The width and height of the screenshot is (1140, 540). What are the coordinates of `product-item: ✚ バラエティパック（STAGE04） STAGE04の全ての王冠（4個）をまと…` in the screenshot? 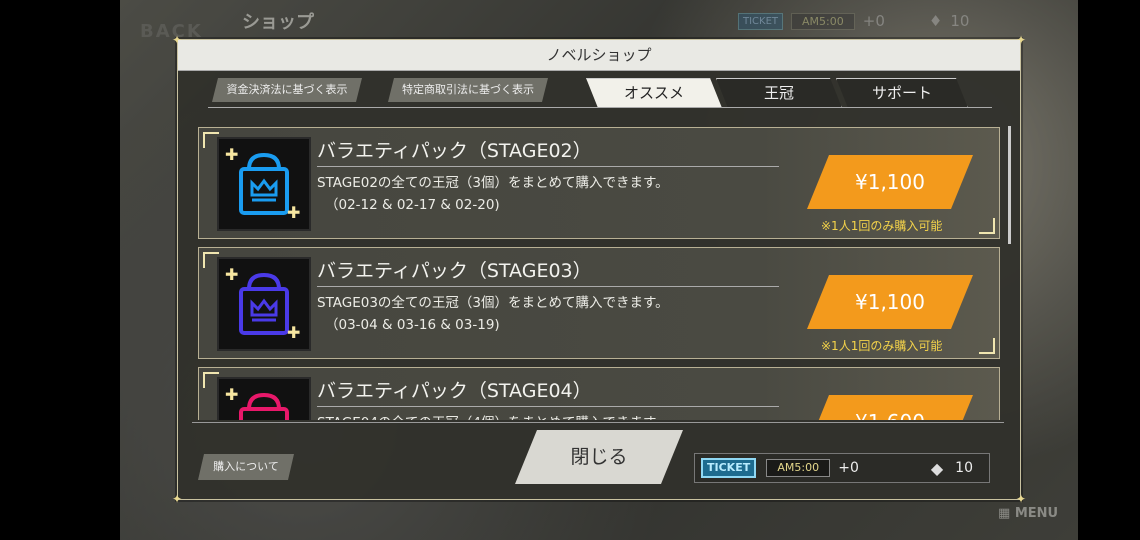 It's located at (599, 393).